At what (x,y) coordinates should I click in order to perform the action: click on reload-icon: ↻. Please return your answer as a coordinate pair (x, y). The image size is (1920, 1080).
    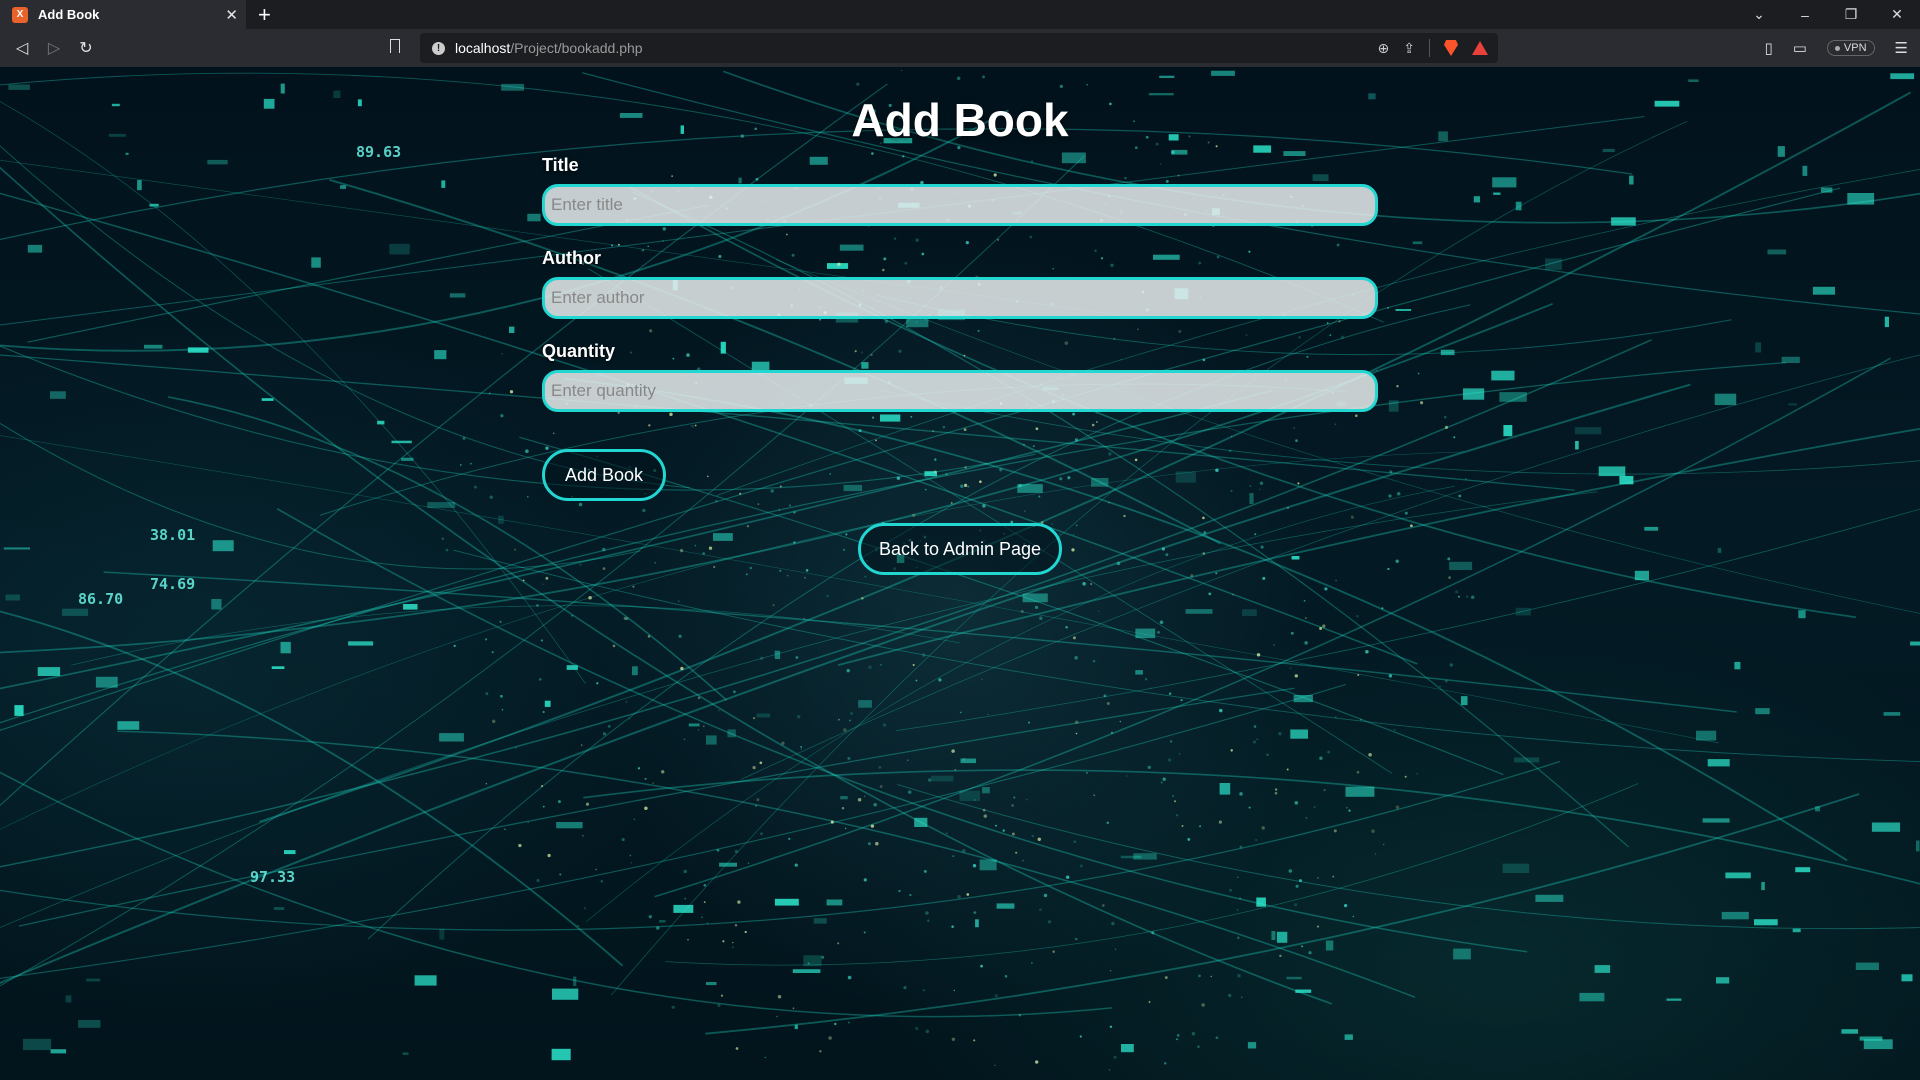
    Looking at the image, I should click on (86, 48).